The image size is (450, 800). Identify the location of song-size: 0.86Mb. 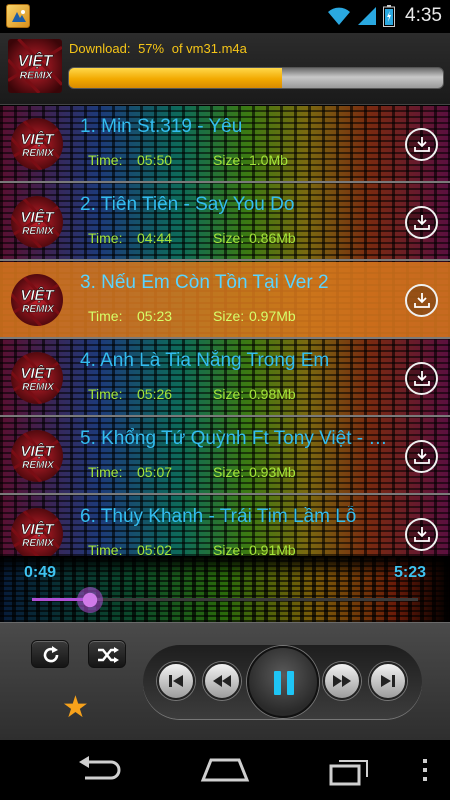
(272, 238).